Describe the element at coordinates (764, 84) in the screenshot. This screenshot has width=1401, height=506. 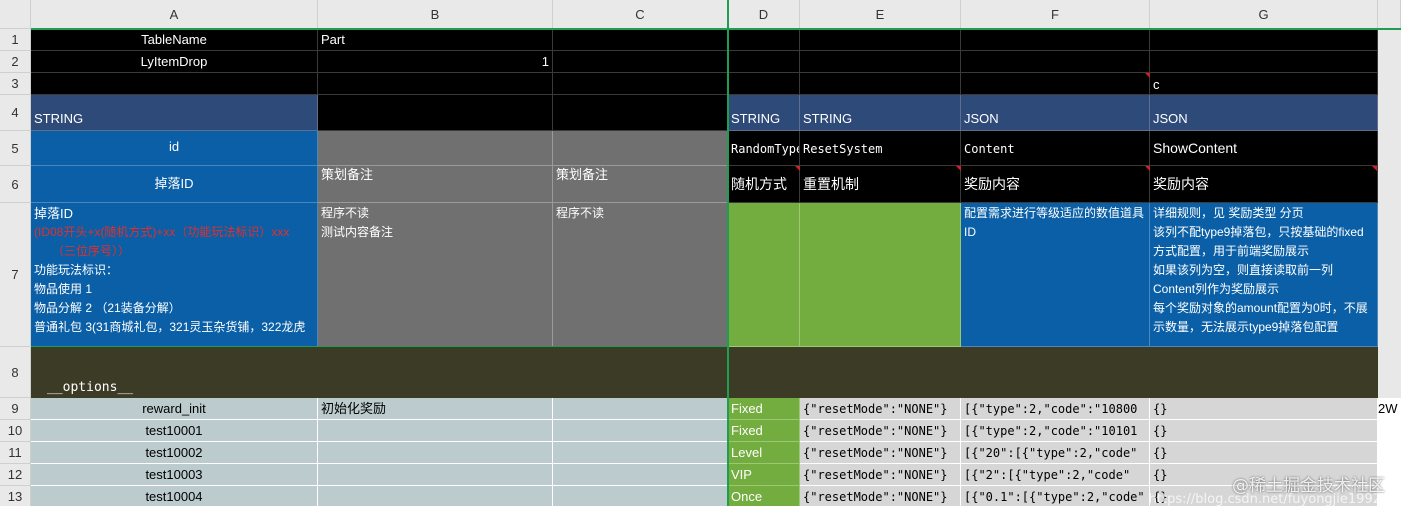
I see `cell-d3` at that location.